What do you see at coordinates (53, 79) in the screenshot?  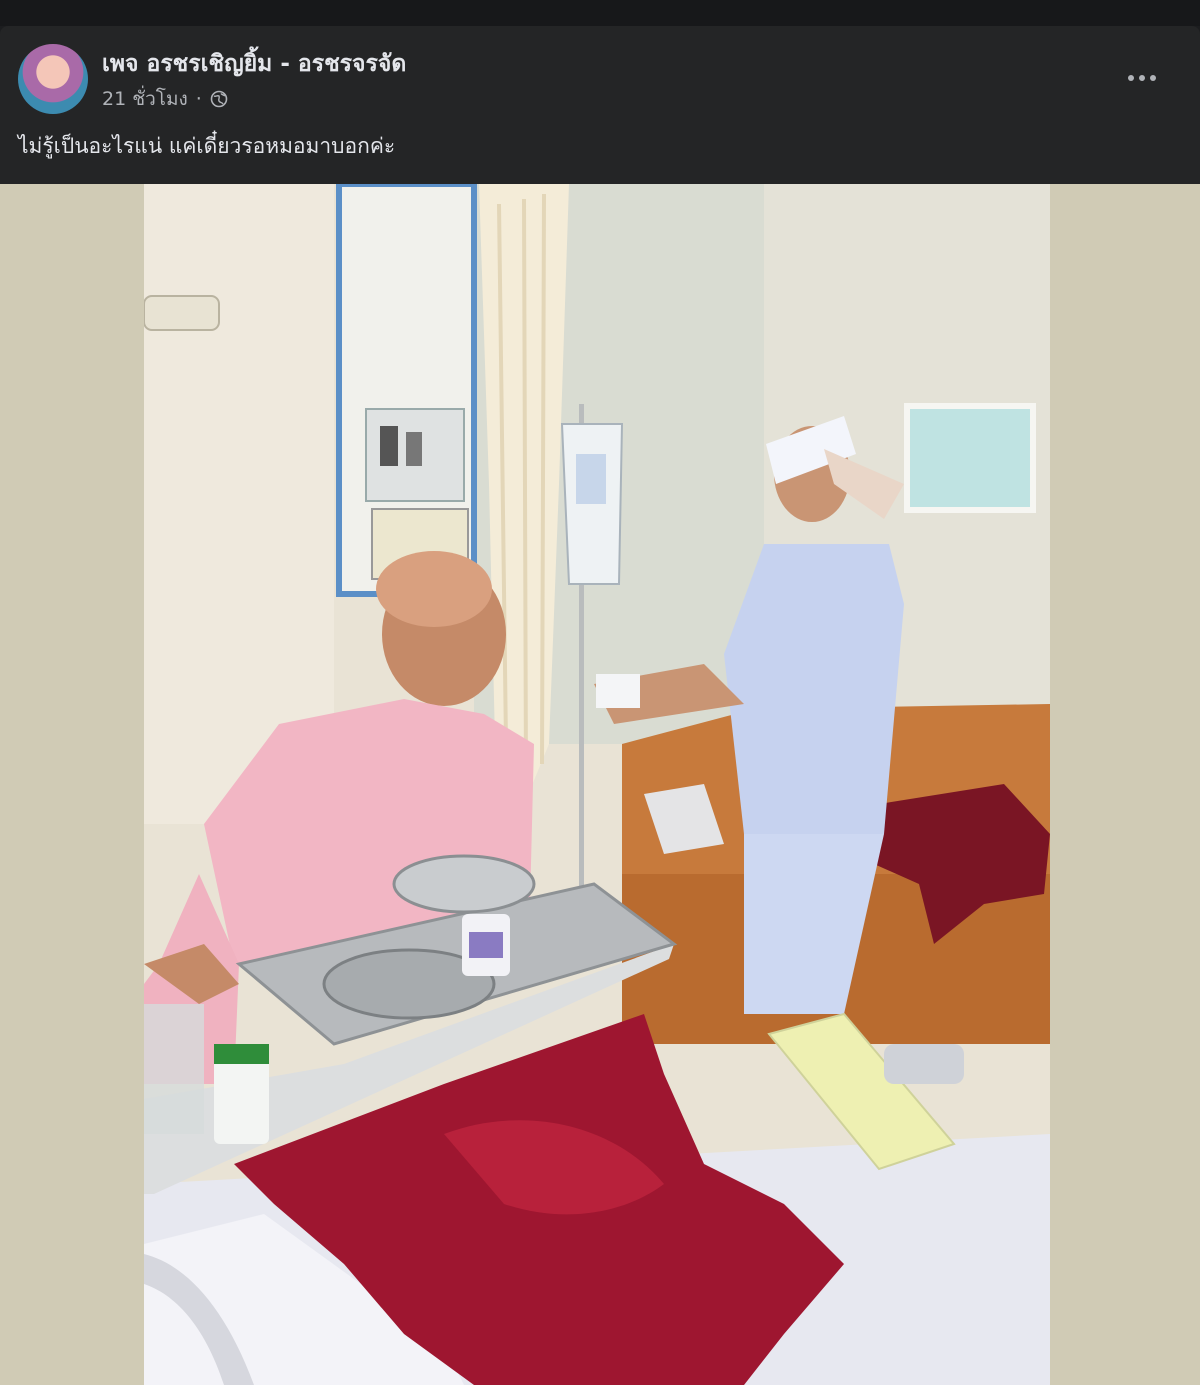 I see `page-avatar` at bounding box center [53, 79].